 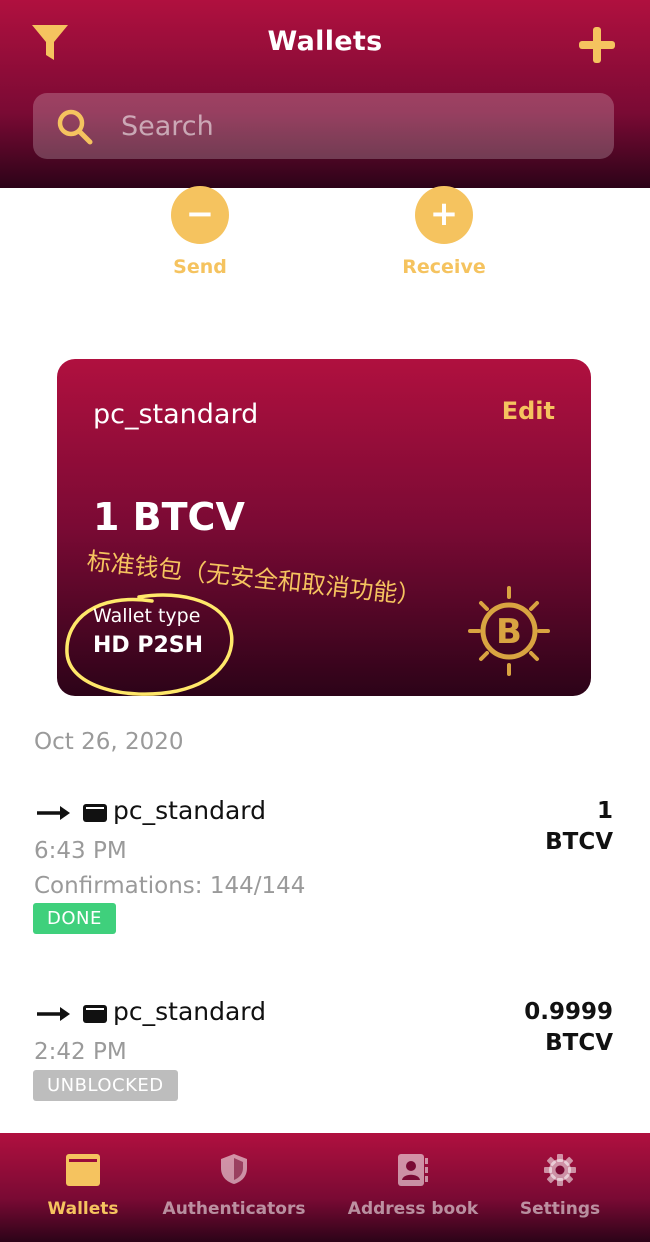 I want to click on wallet-balance: 1 BTCV, so click(x=169, y=517).